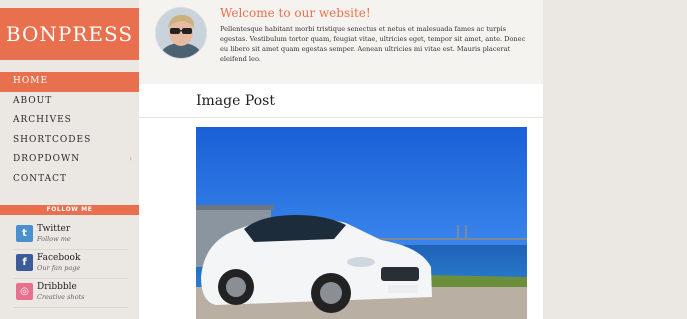 This screenshot has height=319, width=687. Describe the element at coordinates (42, 120) in the screenshot. I see `nav-item-label: ARCHIVES` at that location.